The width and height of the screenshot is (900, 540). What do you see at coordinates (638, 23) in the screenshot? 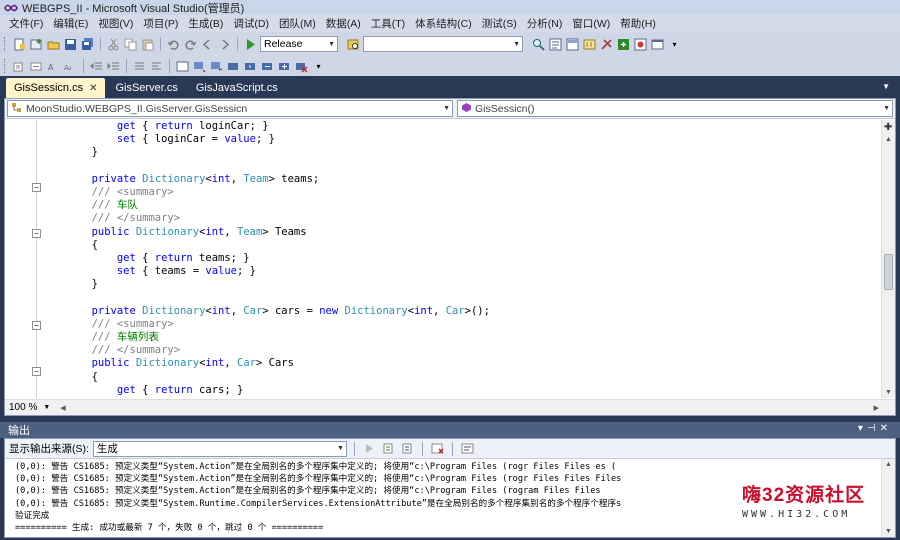
I see `menu-item: 帮助(H)` at bounding box center [638, 23].